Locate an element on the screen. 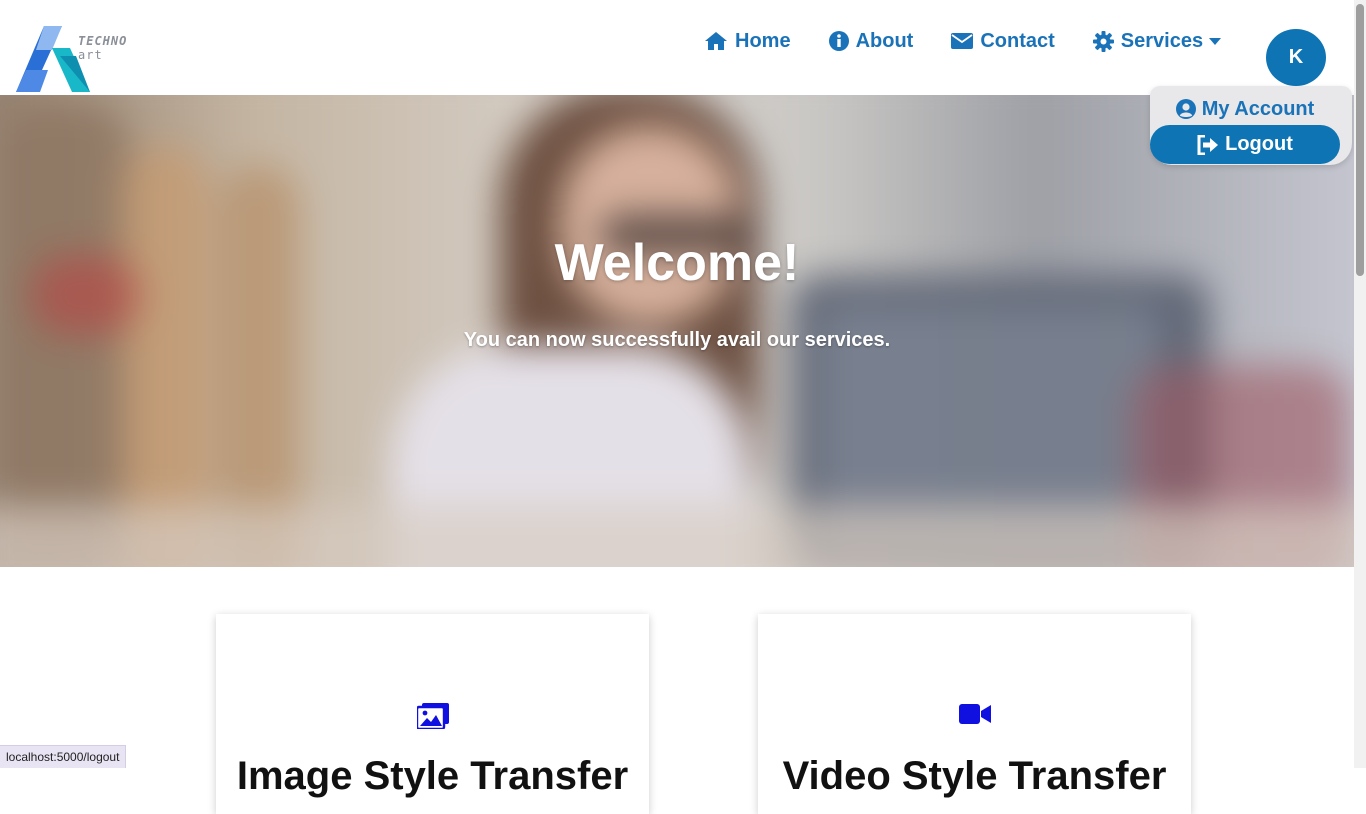 The height and width of the screenshot is (814, 1366). my-account-label: My Account is located at coordinates (1258, 108).